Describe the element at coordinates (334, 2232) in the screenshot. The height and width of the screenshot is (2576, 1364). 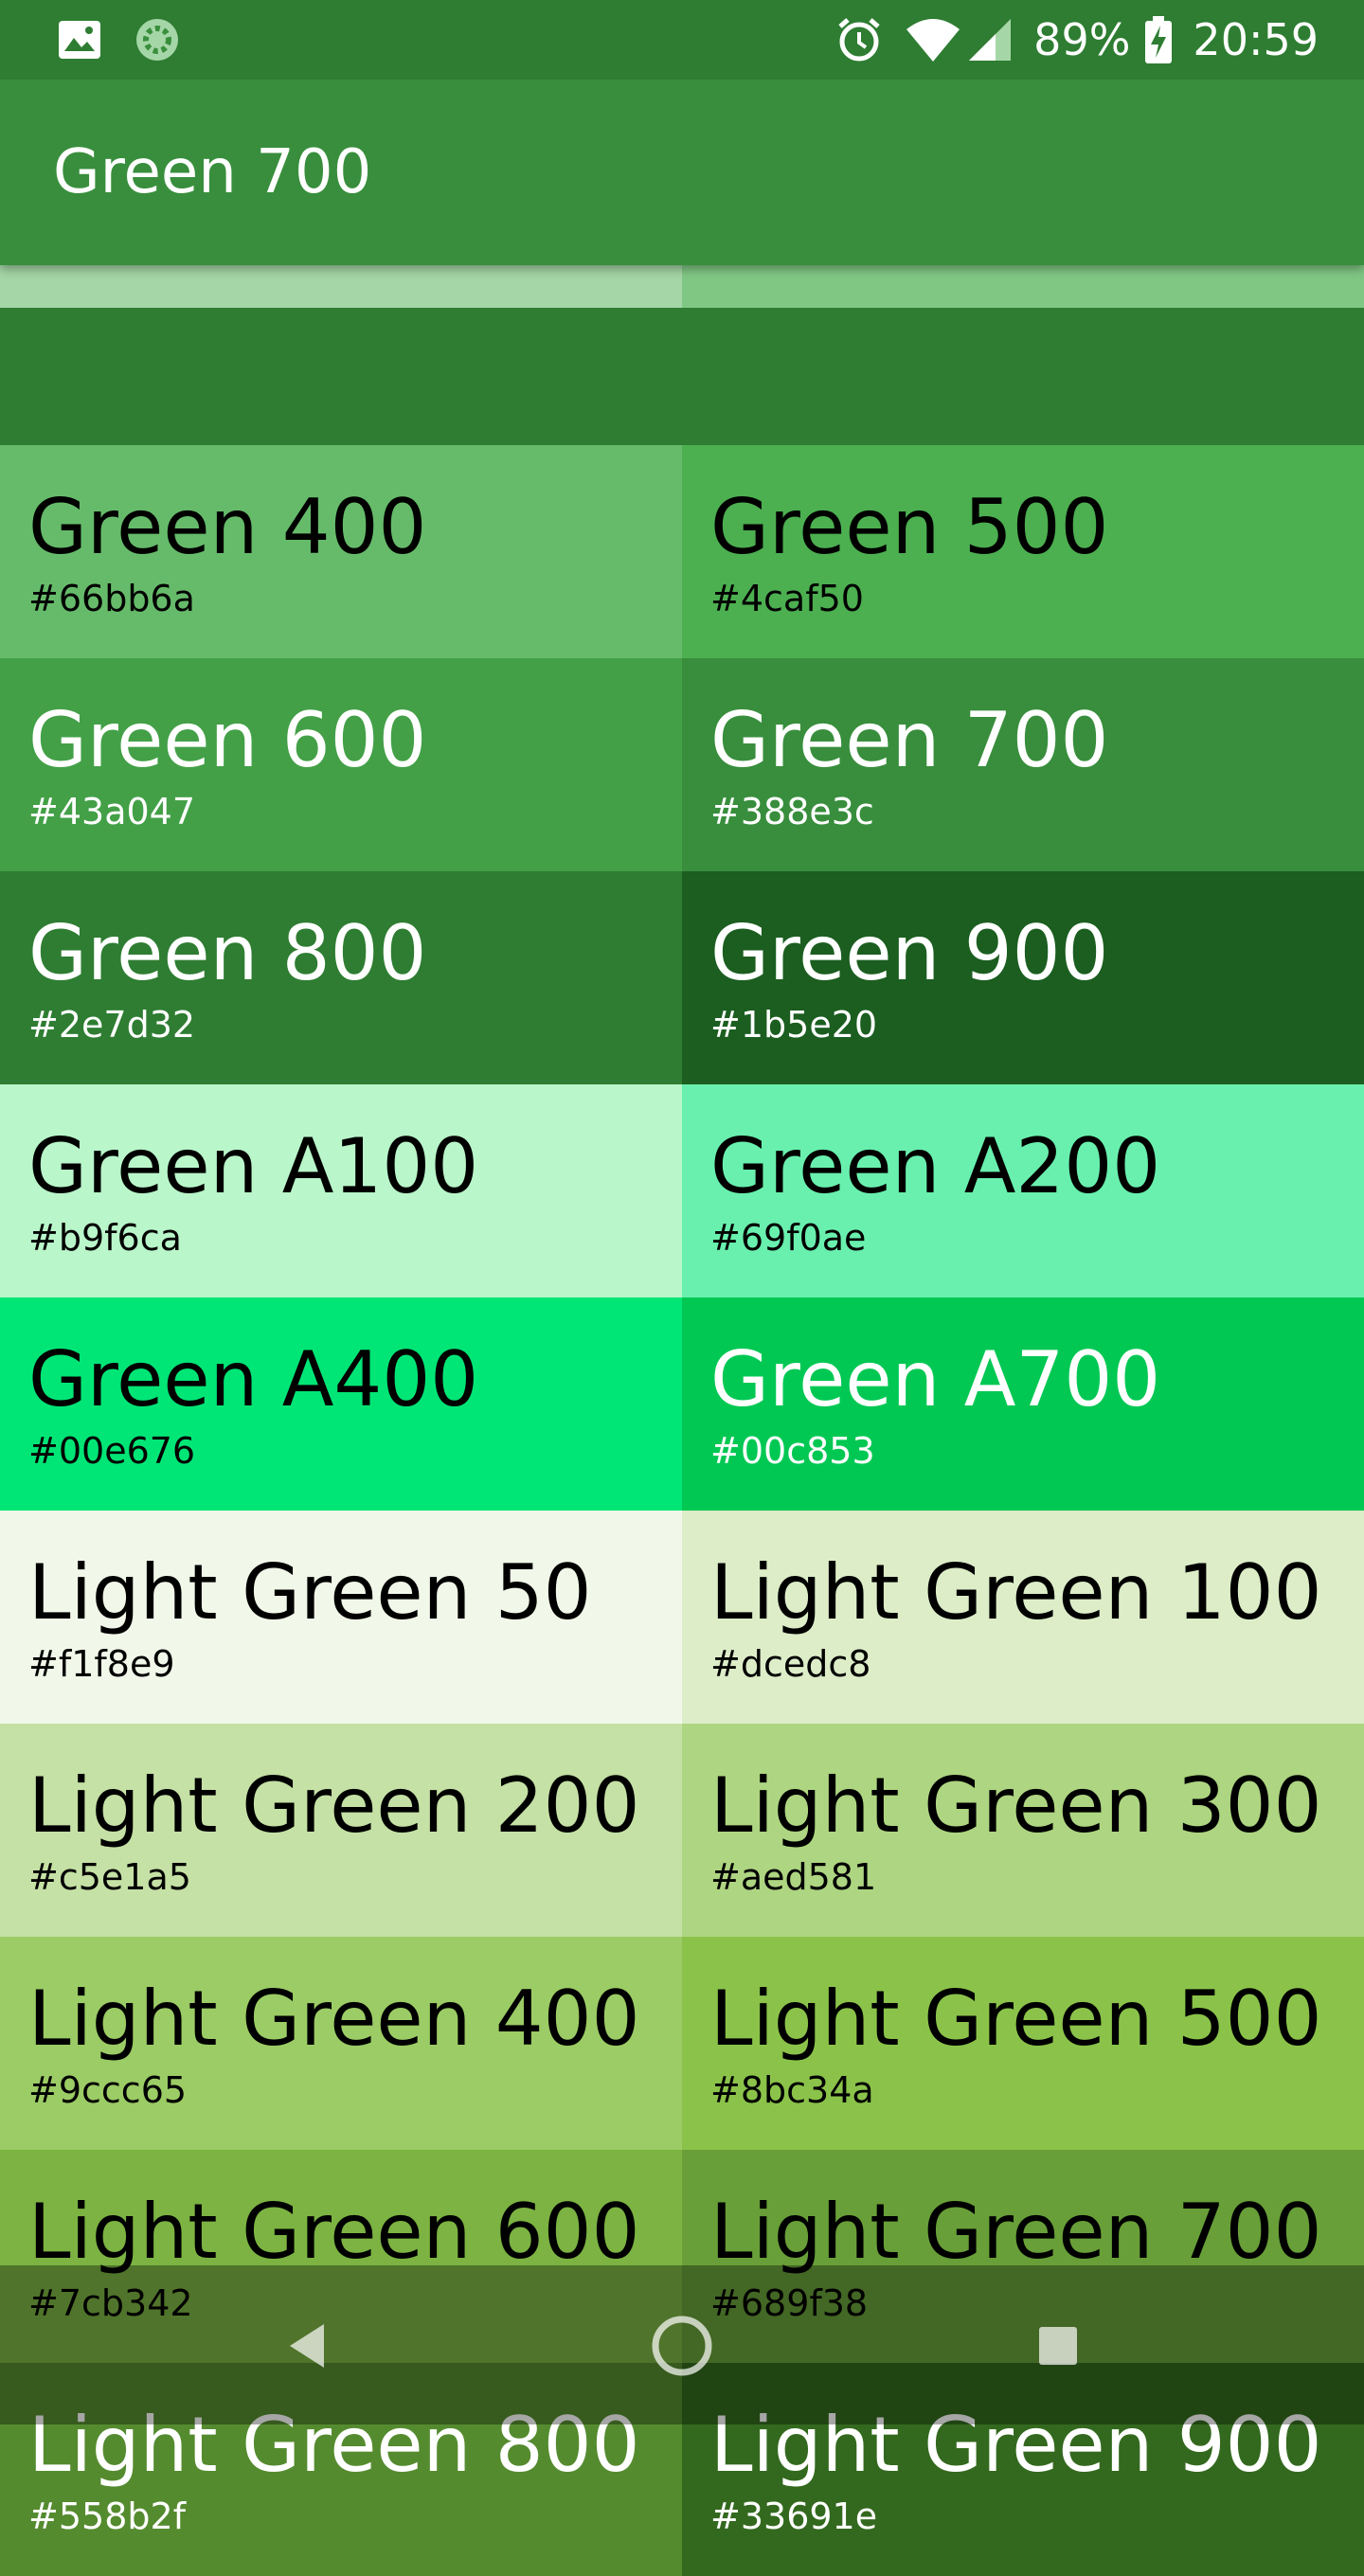
I see `color-tile-name: Light Green 600` at that location.